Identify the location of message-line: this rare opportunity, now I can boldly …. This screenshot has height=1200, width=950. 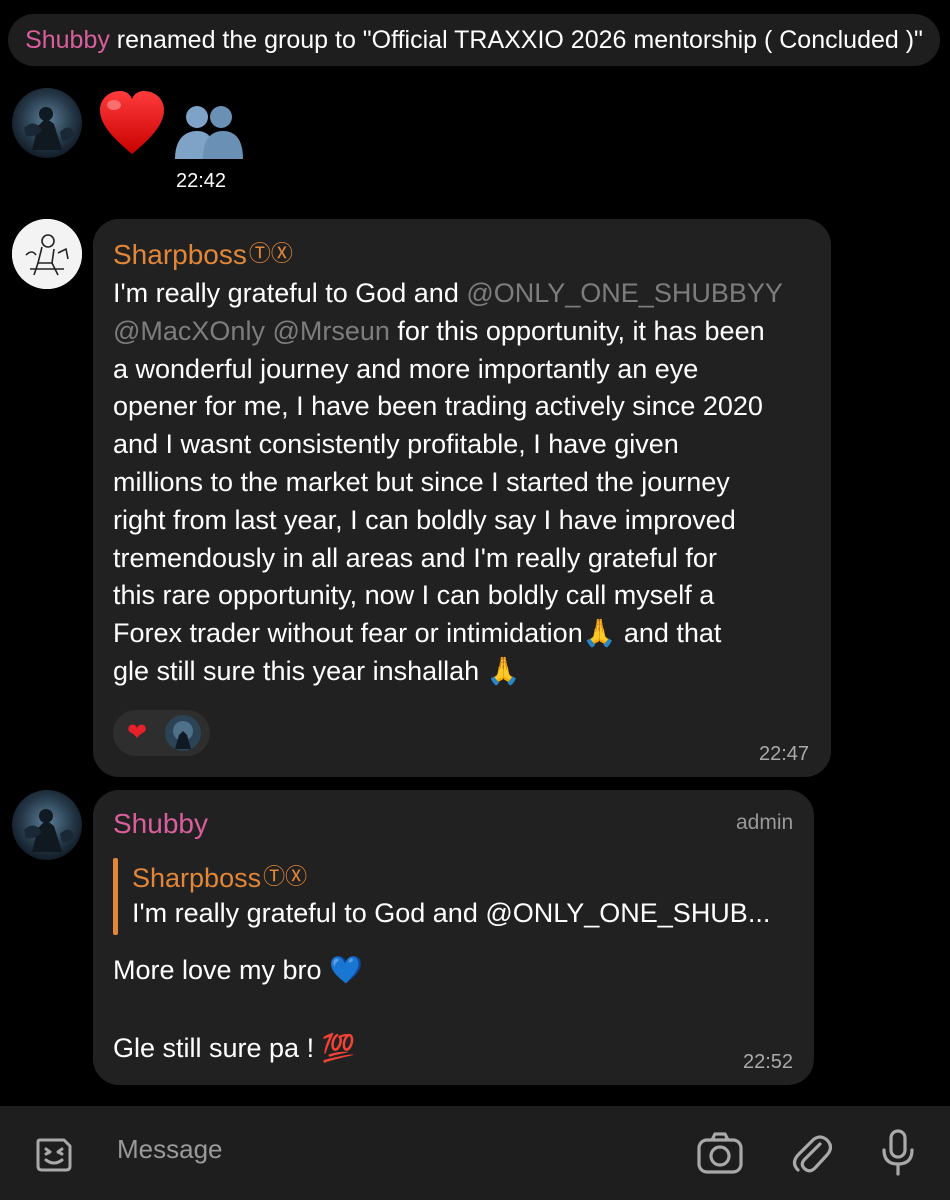
(414, 595).